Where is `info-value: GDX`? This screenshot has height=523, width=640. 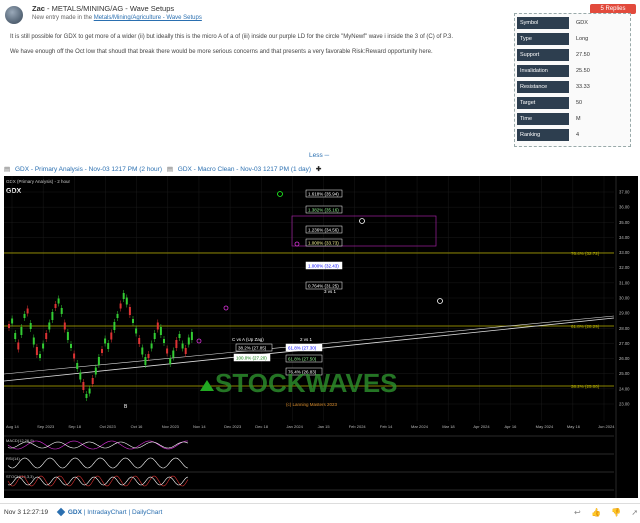 info-value: GDX is located at coordinates (582, 23).